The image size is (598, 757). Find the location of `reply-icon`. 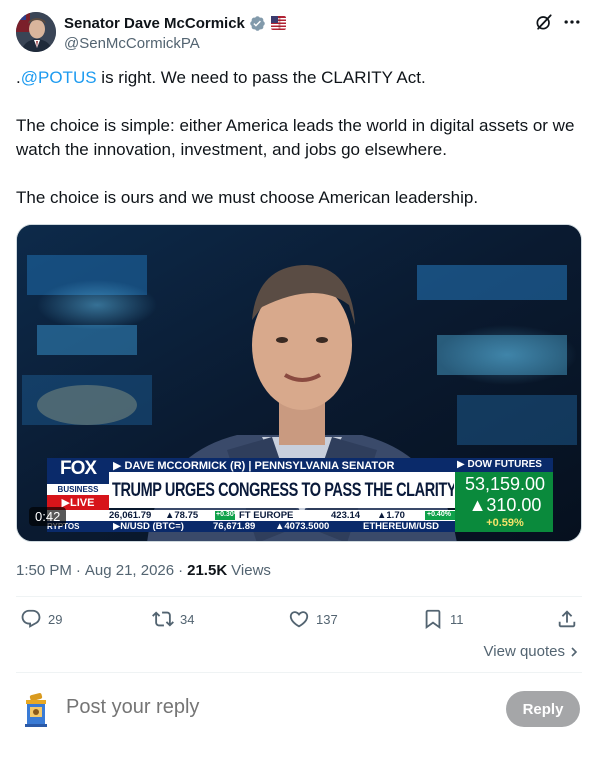

reply-icon is located at coordinates (31, 618).